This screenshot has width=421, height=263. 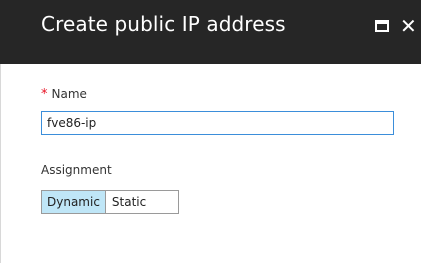 What do you see at coordinates (141, 202) in the screenshot?
I see `assignment-option-static: Static` at bounding box center [141, 202].